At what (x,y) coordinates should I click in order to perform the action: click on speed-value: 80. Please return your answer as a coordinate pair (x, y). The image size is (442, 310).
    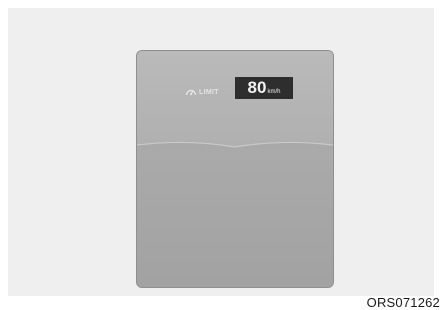
    Looking at the image, I should click on (257, 87).